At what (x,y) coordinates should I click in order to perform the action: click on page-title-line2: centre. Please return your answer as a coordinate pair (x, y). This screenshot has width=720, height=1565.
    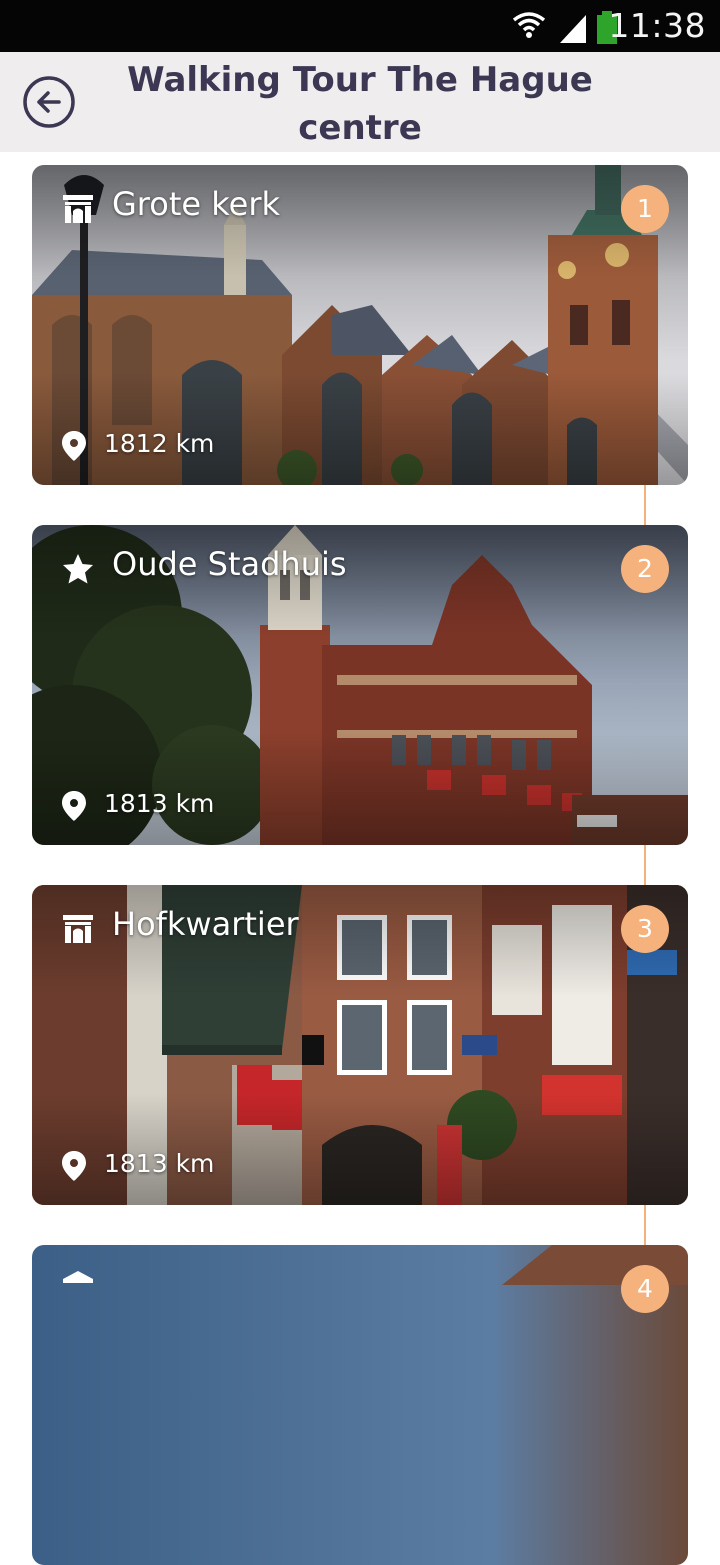
    Looking at the image, I should click on (360, 128).